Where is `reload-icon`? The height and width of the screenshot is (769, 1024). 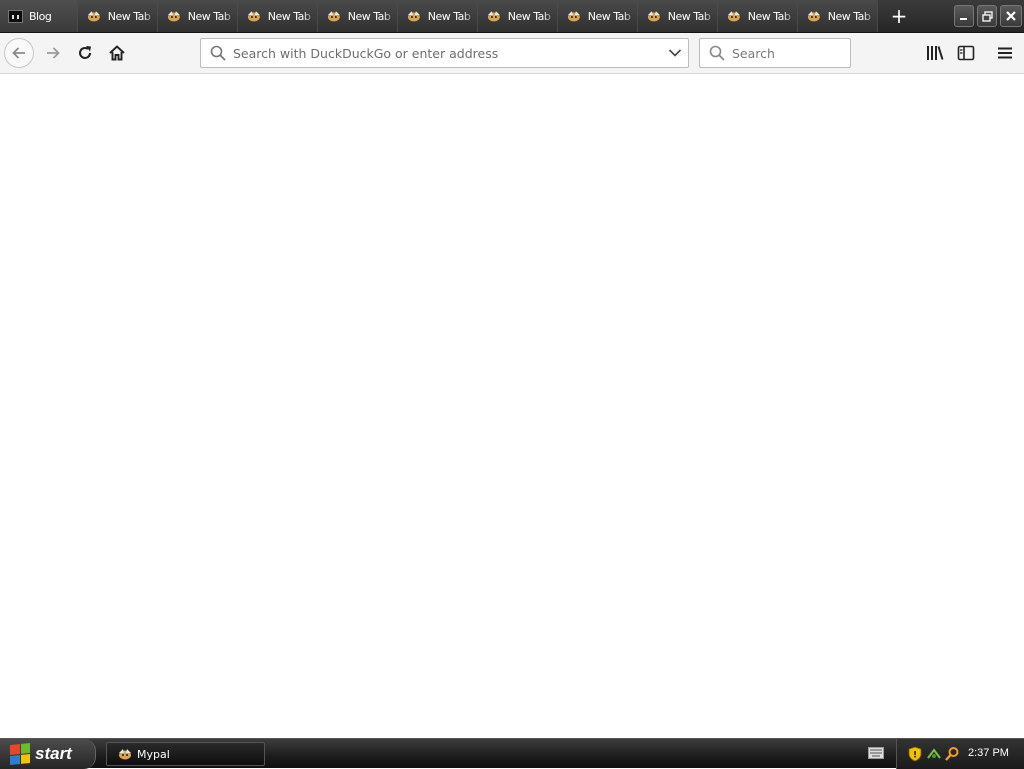 reload-icon is located at coordinates (85, 52).